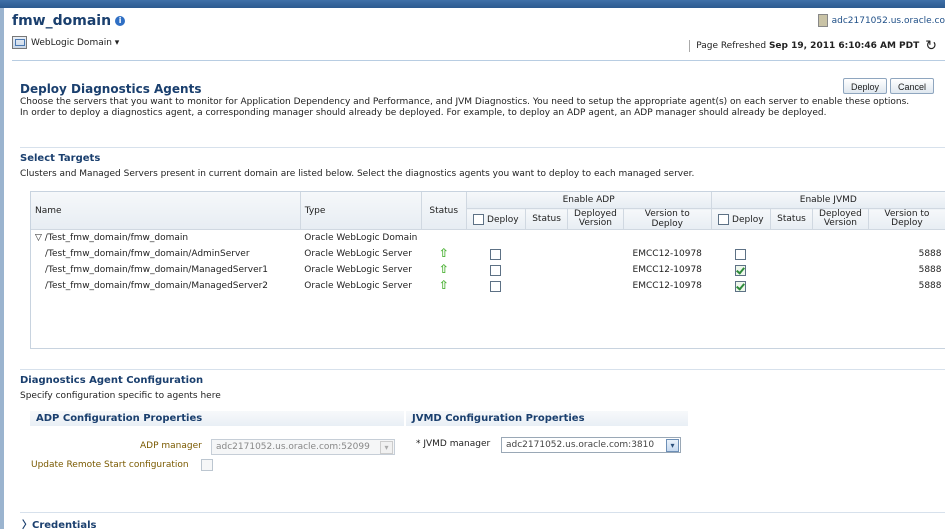 The image size is (945, 531). What do you see at coordinates (166, 211) in the screenshot?
I see `column-name: Name` at bounding box center [166, 211].